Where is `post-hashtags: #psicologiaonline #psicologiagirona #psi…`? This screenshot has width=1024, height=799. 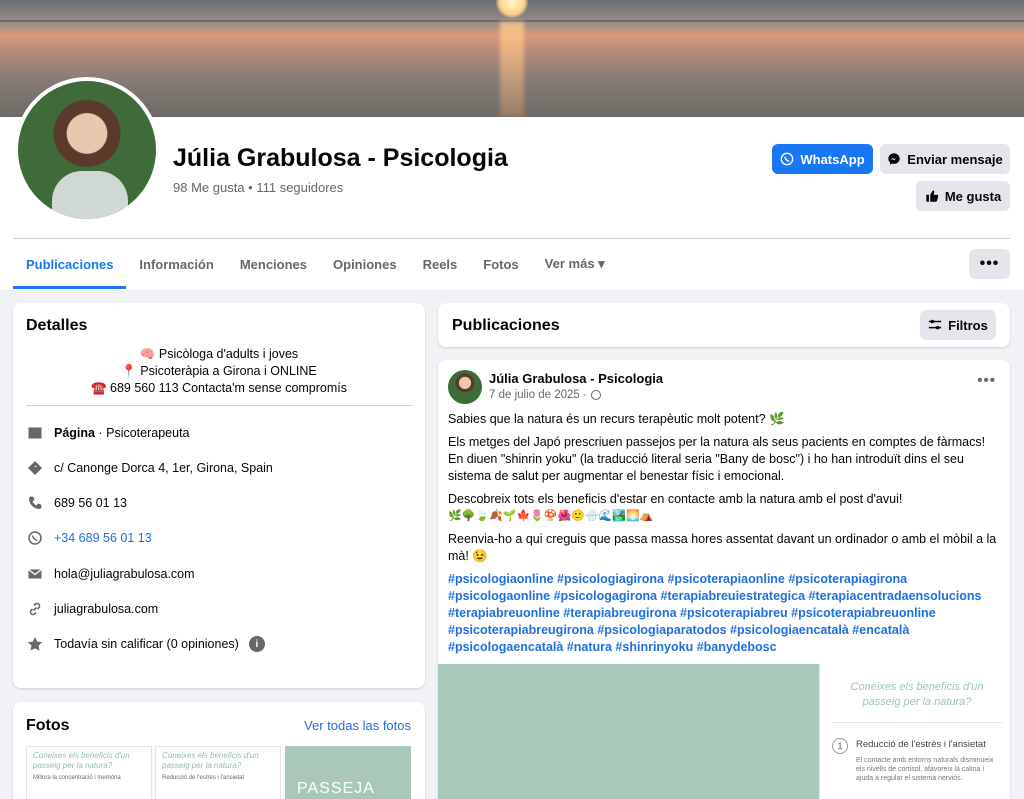 post-hashtags: #psicologiaonline #psicologiagirona #psi… is located at coordinates (724, 613).